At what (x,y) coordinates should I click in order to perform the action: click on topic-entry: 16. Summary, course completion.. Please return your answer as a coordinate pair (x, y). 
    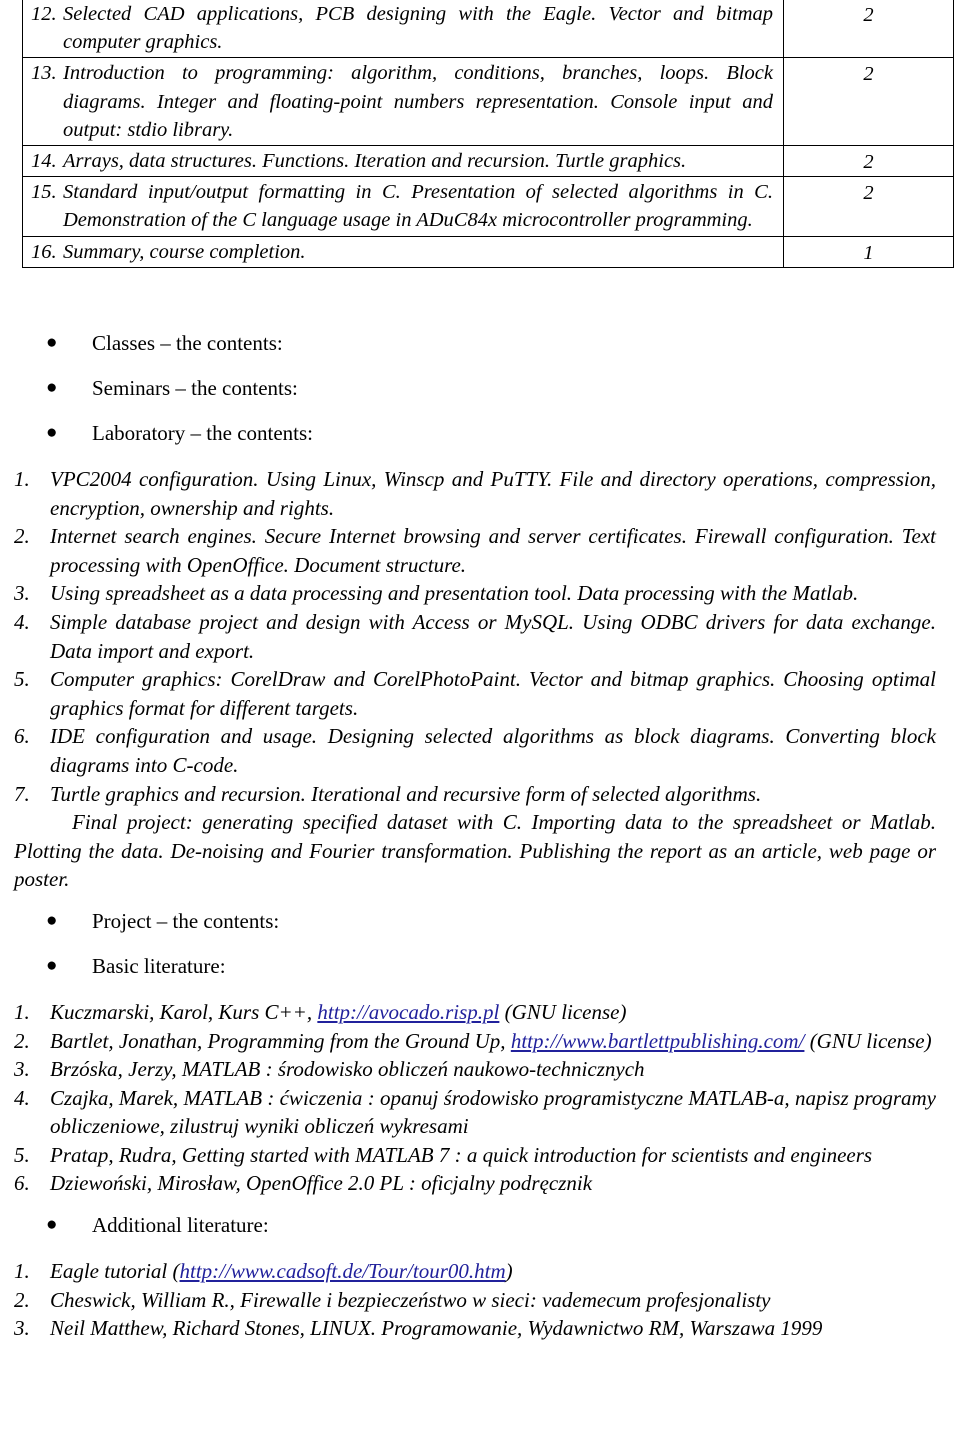
    Looking at the image, I should click on (402, 252).